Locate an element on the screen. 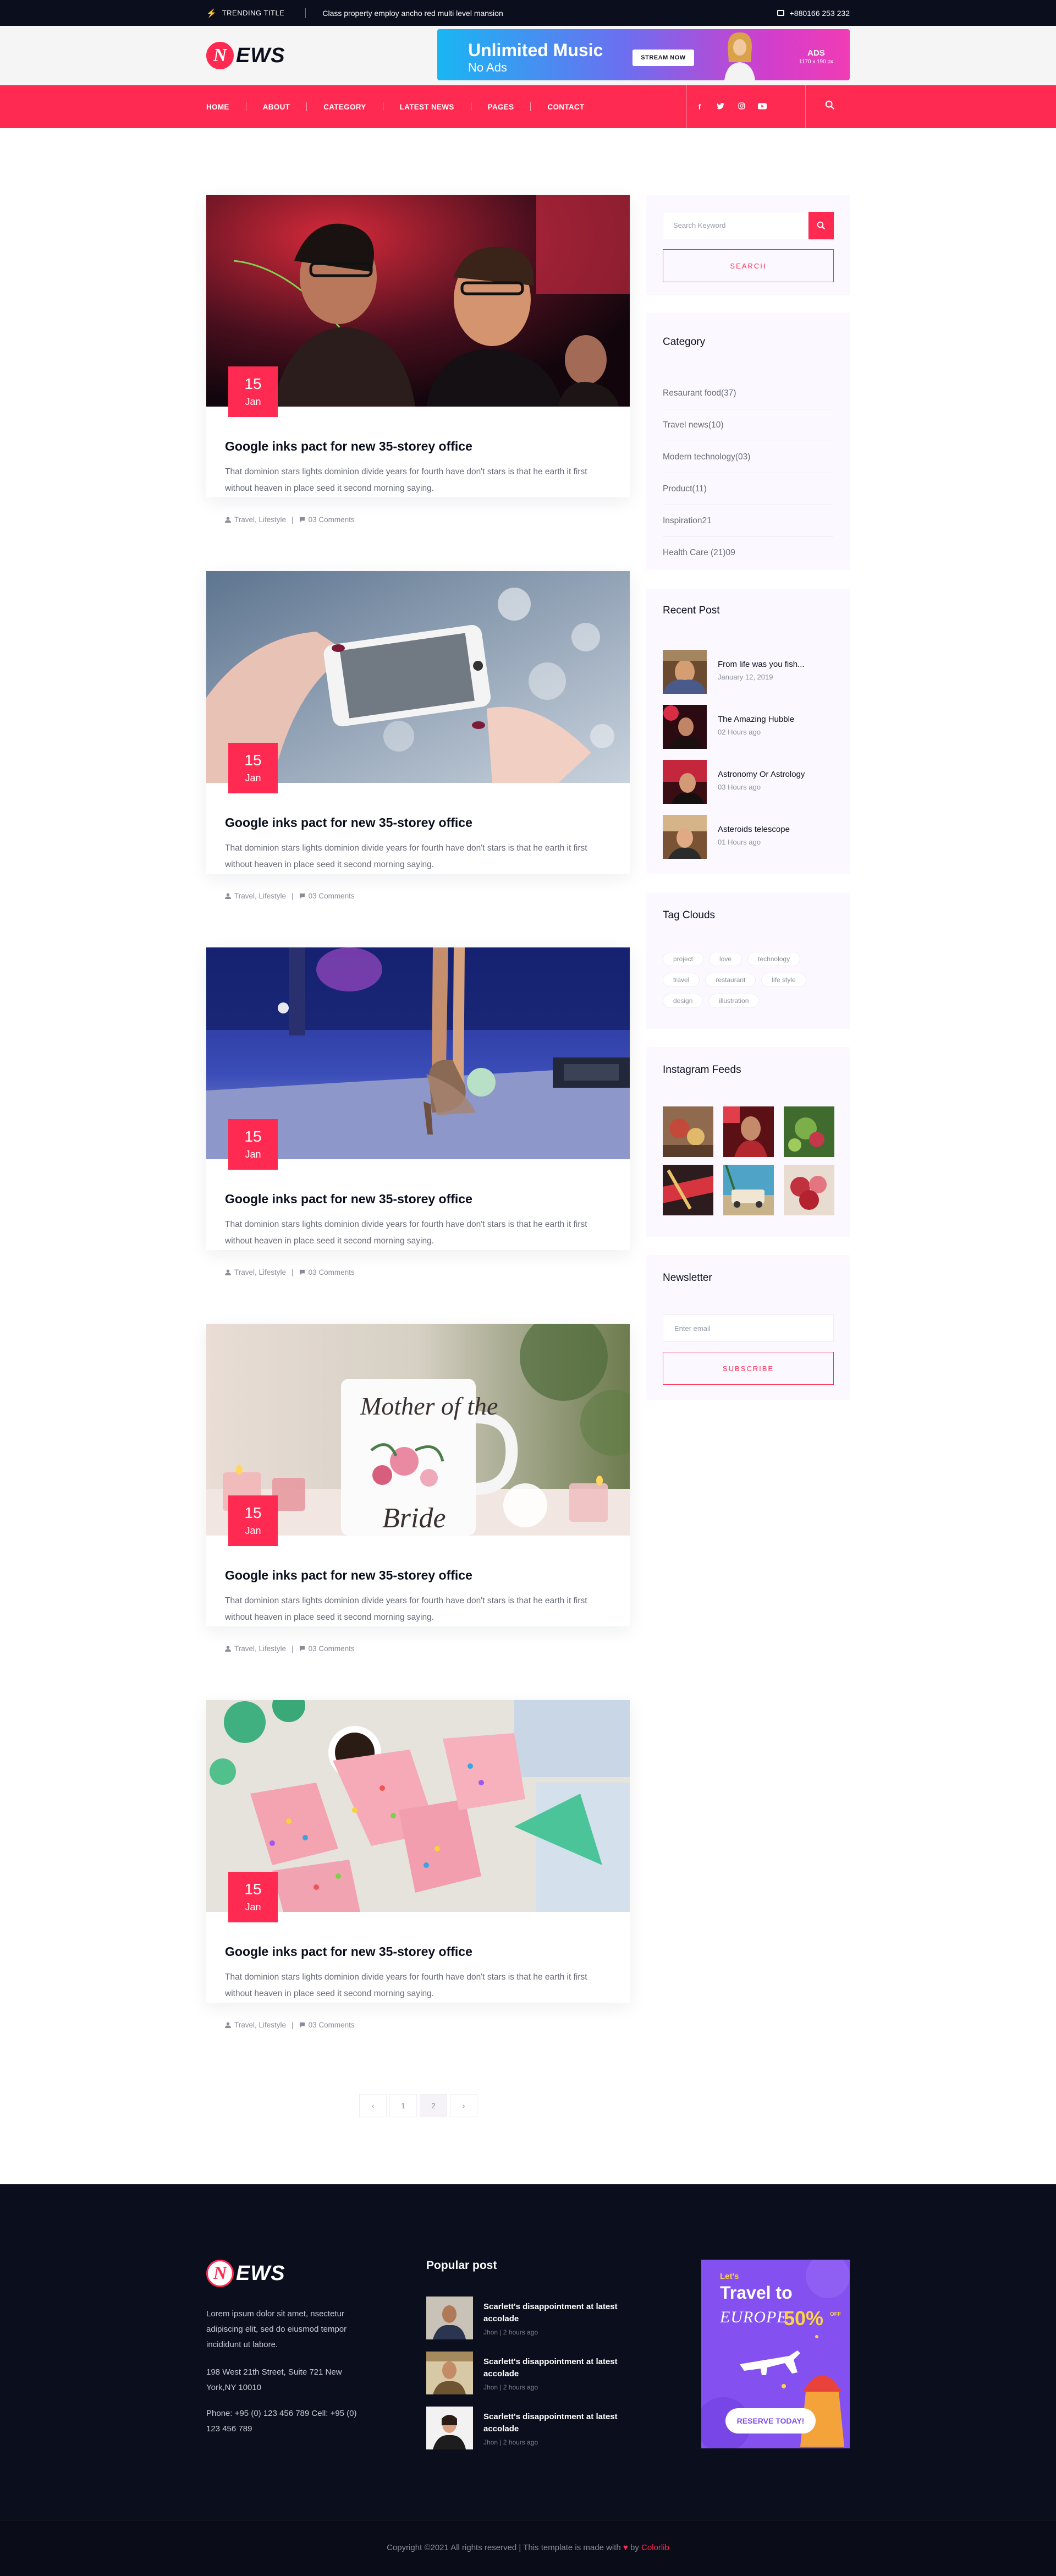 Image resolution: width=1056 pixels, height=2576 pixels. category-item: Resaurant food(37) is located at coordinates (748, 393).